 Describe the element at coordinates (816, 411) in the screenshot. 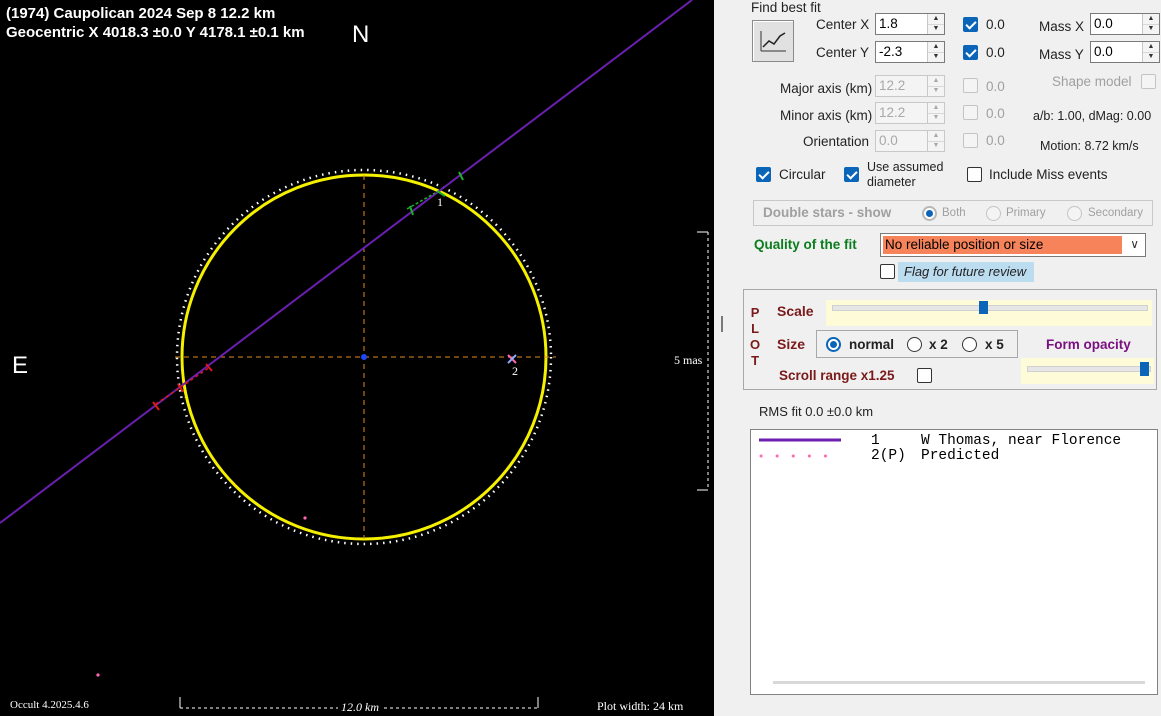

I see `rms-fit-label: RMS fit 0.0 ±0.0 km` at that location.